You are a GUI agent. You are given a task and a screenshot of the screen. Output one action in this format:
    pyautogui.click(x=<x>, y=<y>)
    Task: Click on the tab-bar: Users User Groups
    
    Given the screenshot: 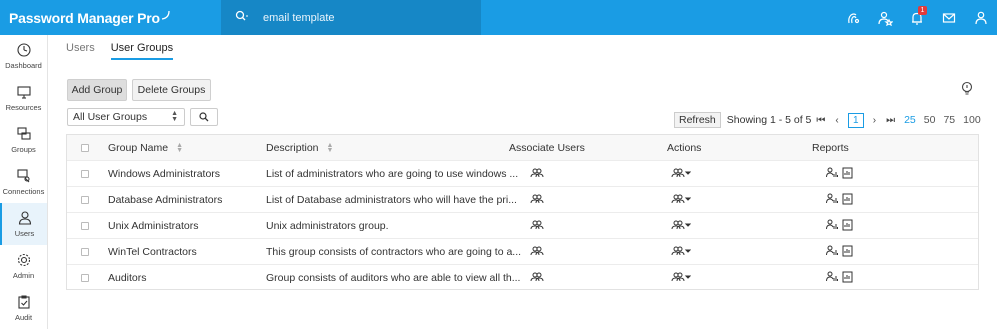 What is the action you would take?
    pyautogui.click(x=127, y=51)
    